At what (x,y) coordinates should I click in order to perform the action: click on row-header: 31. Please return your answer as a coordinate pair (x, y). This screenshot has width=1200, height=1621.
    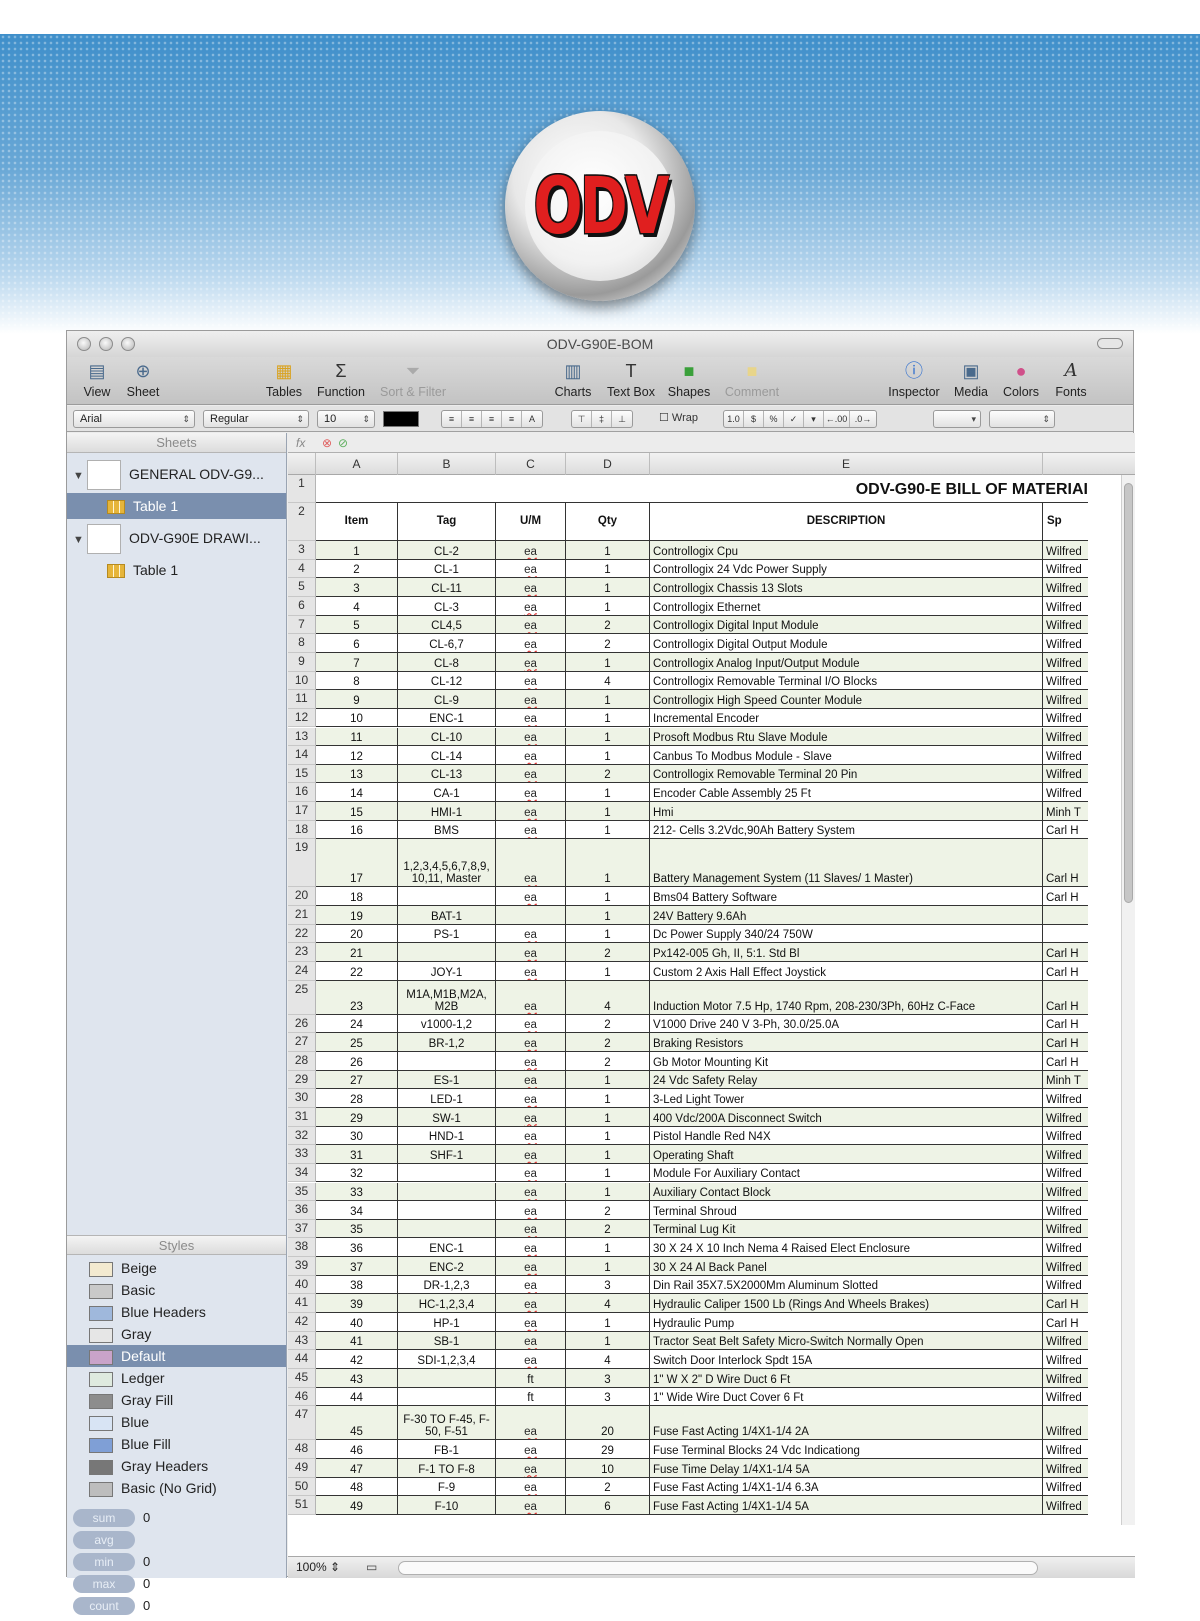
    Looking at the image, I should click on (302, 1117).